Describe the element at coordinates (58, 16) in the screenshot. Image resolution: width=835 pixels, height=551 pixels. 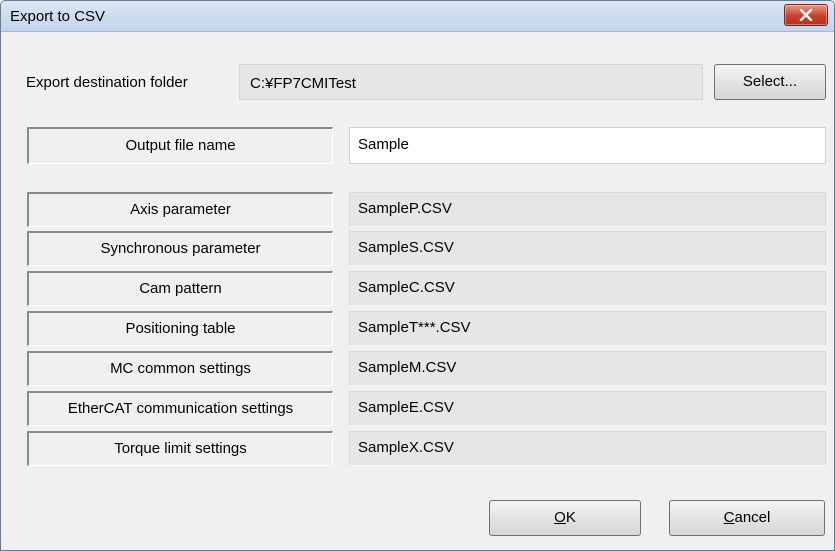
I see `window-title: Export to CSV` at that location.